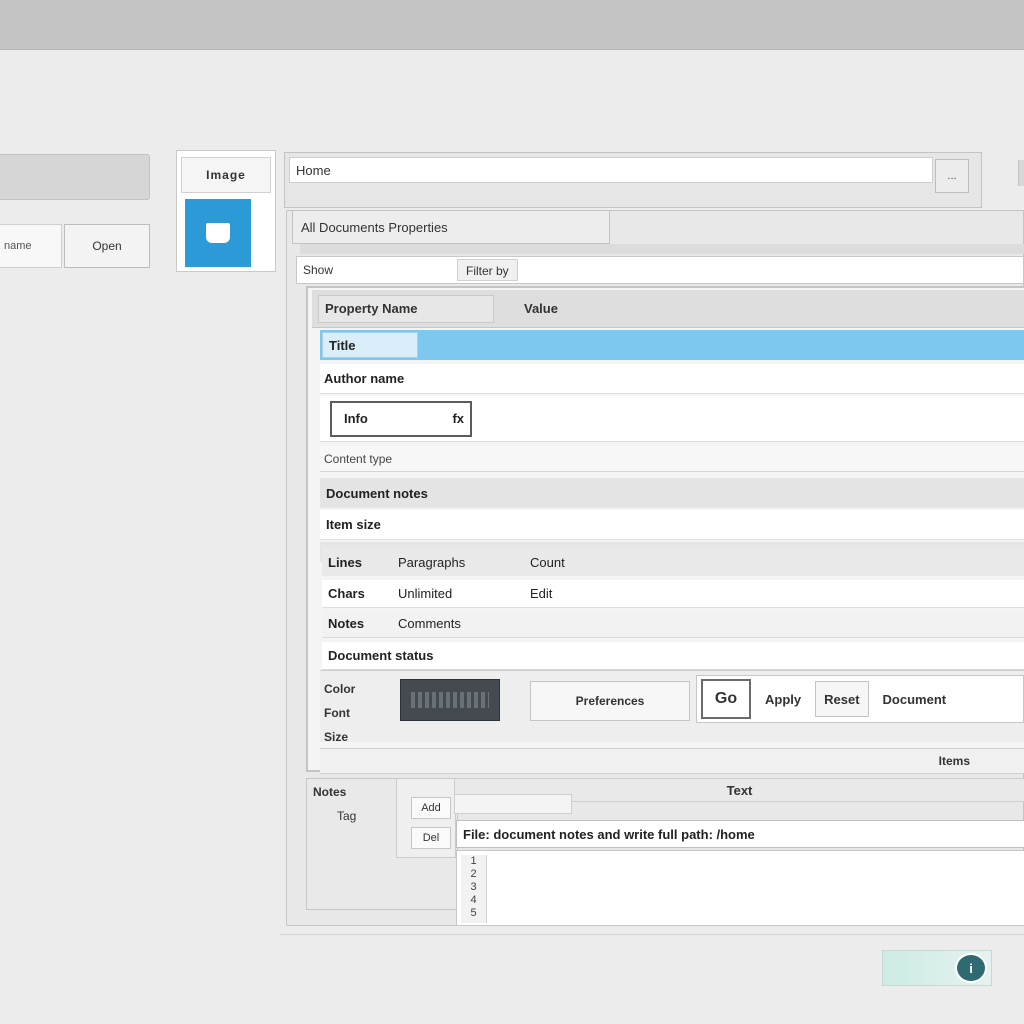  What do you see at coordinates (345, 562) in the screenshot?
I see `property-key: Lines` at bounding box center [345, 562].